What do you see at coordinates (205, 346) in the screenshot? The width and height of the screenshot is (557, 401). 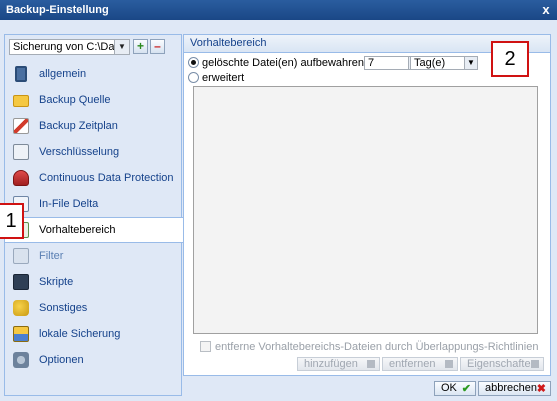 I see `overlap-checkbox` at bounding box center [205, 346].